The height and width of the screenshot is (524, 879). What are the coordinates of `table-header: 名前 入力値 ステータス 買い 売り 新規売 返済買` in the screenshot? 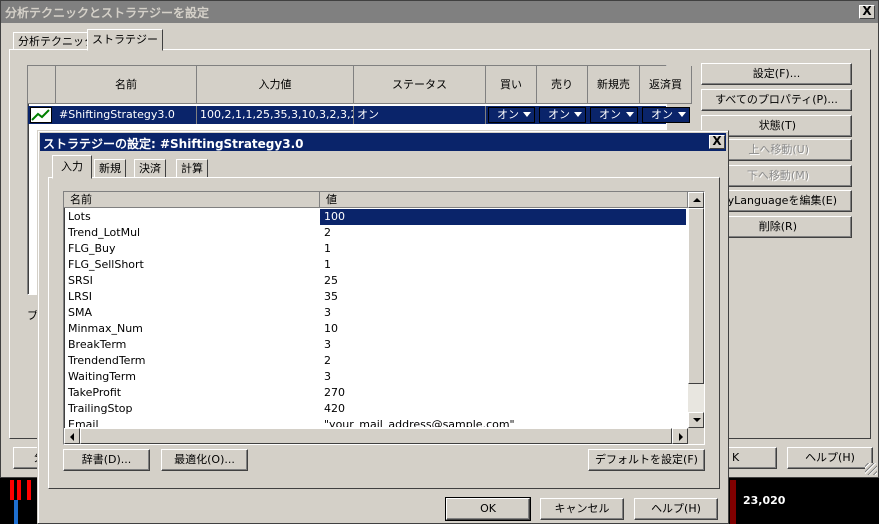 It's located at (360, 85).